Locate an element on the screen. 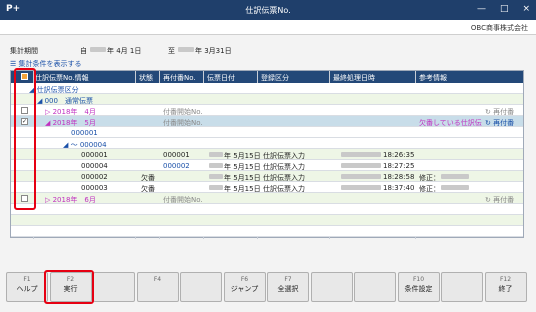  header-renumber: 再付番No. is located at coordinates (179, 78).